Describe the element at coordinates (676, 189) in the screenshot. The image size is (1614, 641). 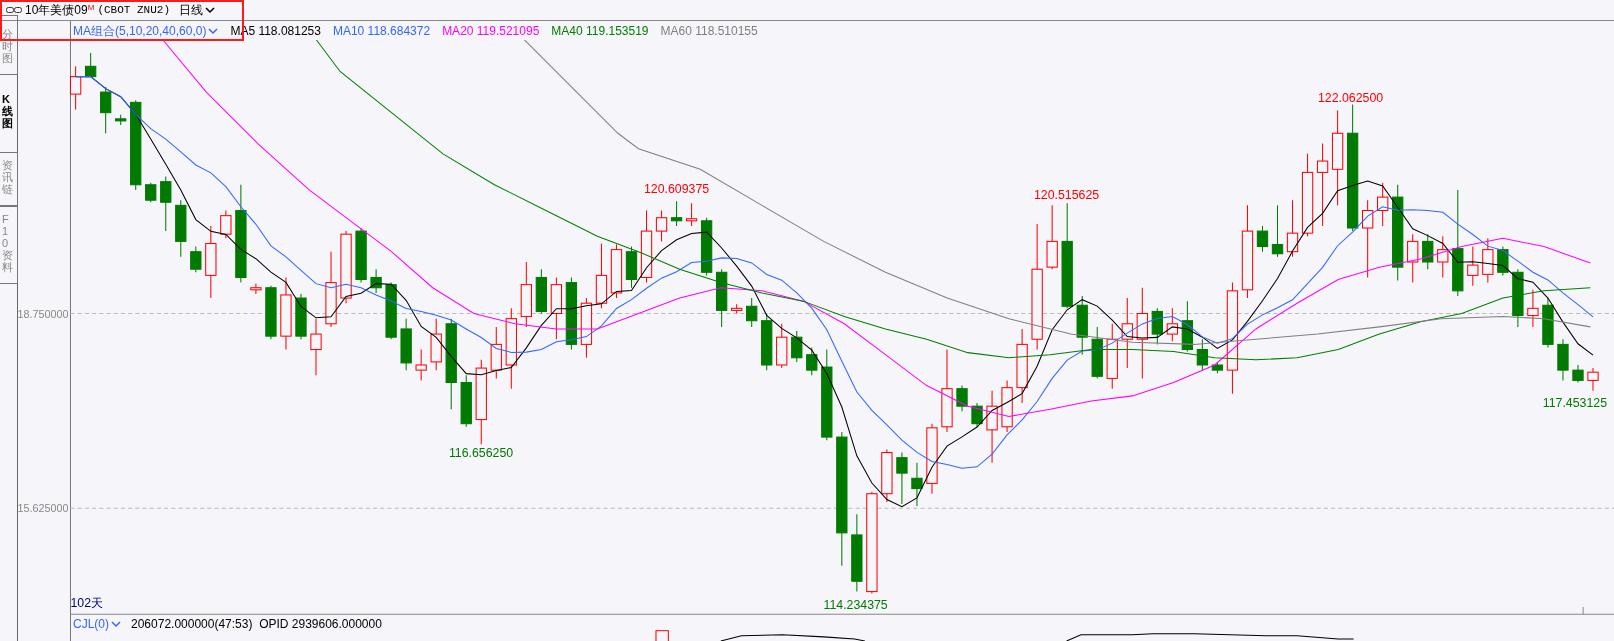
I see `price-label: 120.609375` at that location.